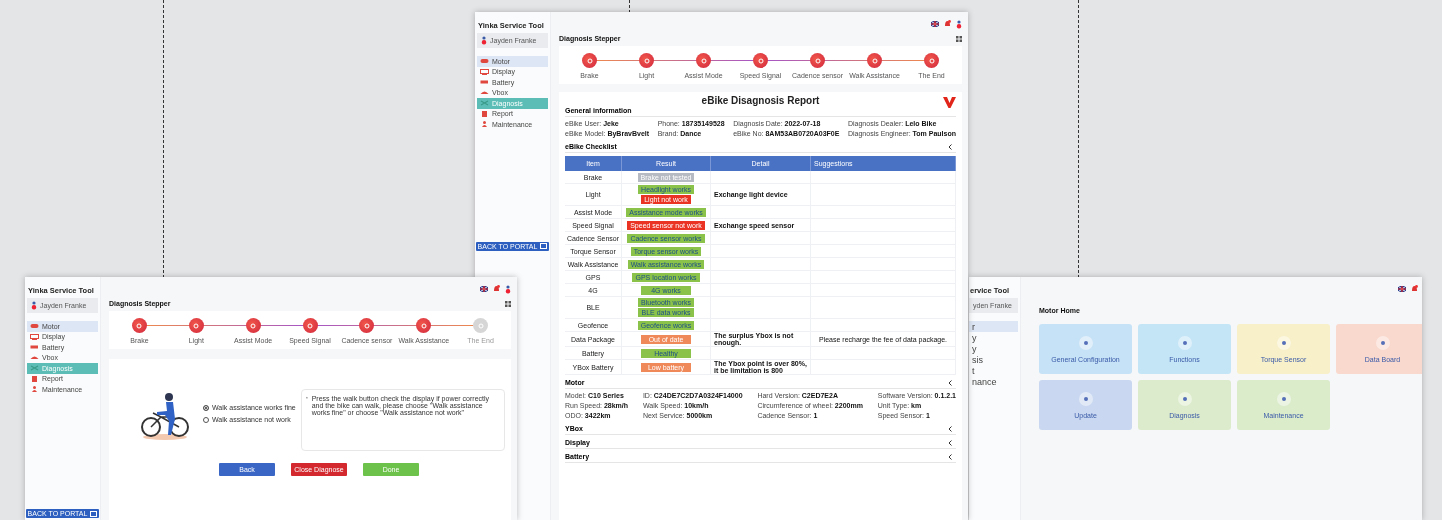 The height and width of the screenshot is (520, 1442). Describe the element at coordinates (993, 370) in the screenshot. I see `menu-item: t` at that location.